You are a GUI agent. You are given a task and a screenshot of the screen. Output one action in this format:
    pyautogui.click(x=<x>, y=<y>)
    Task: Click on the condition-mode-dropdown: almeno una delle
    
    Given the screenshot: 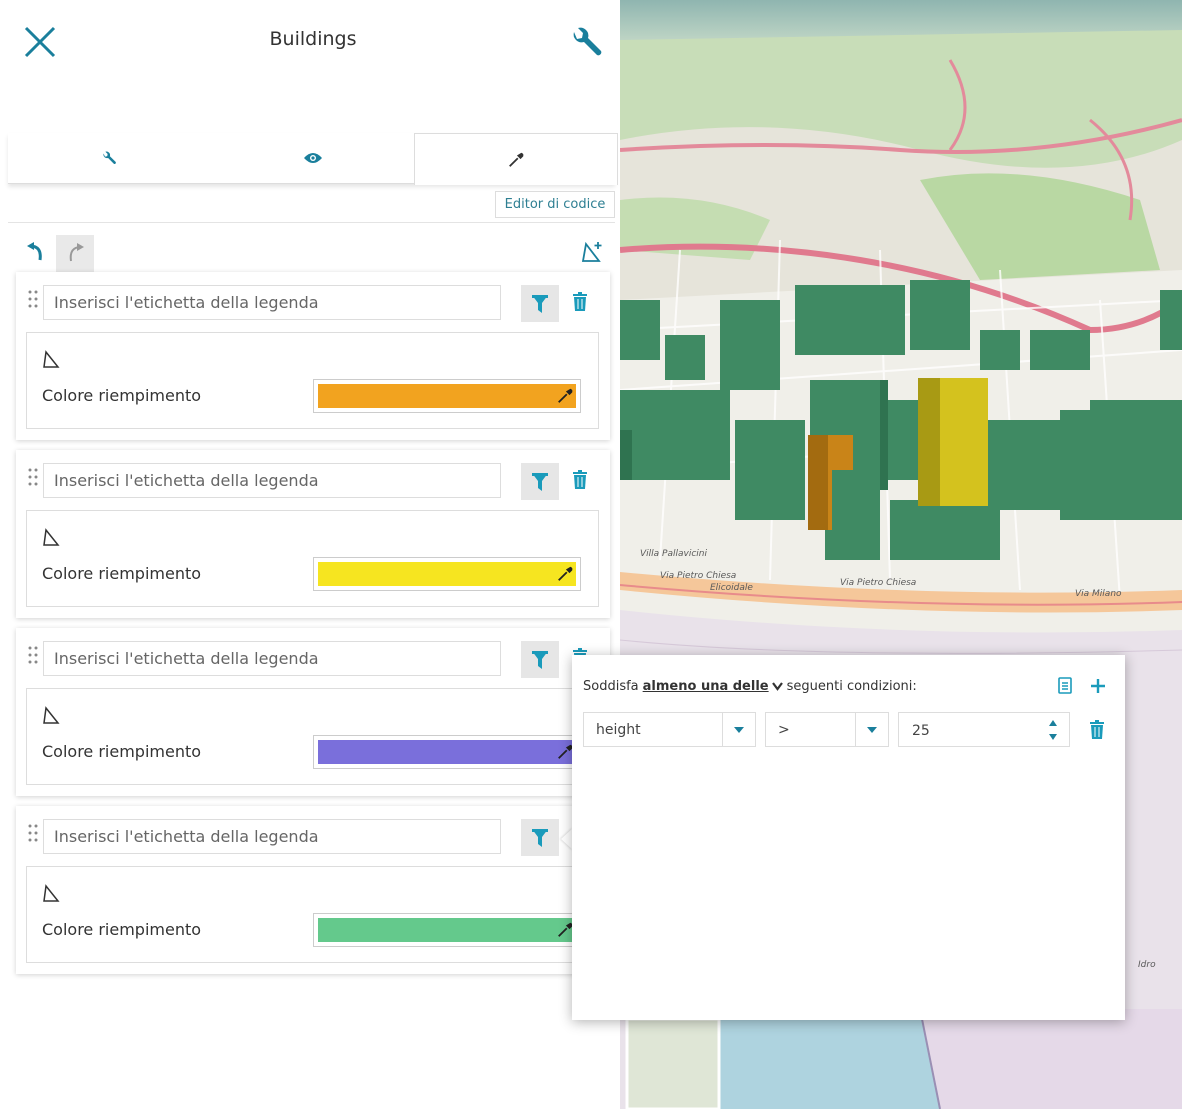 What is the action you would take?
    pyautogui.click(x=713, y=686)
    